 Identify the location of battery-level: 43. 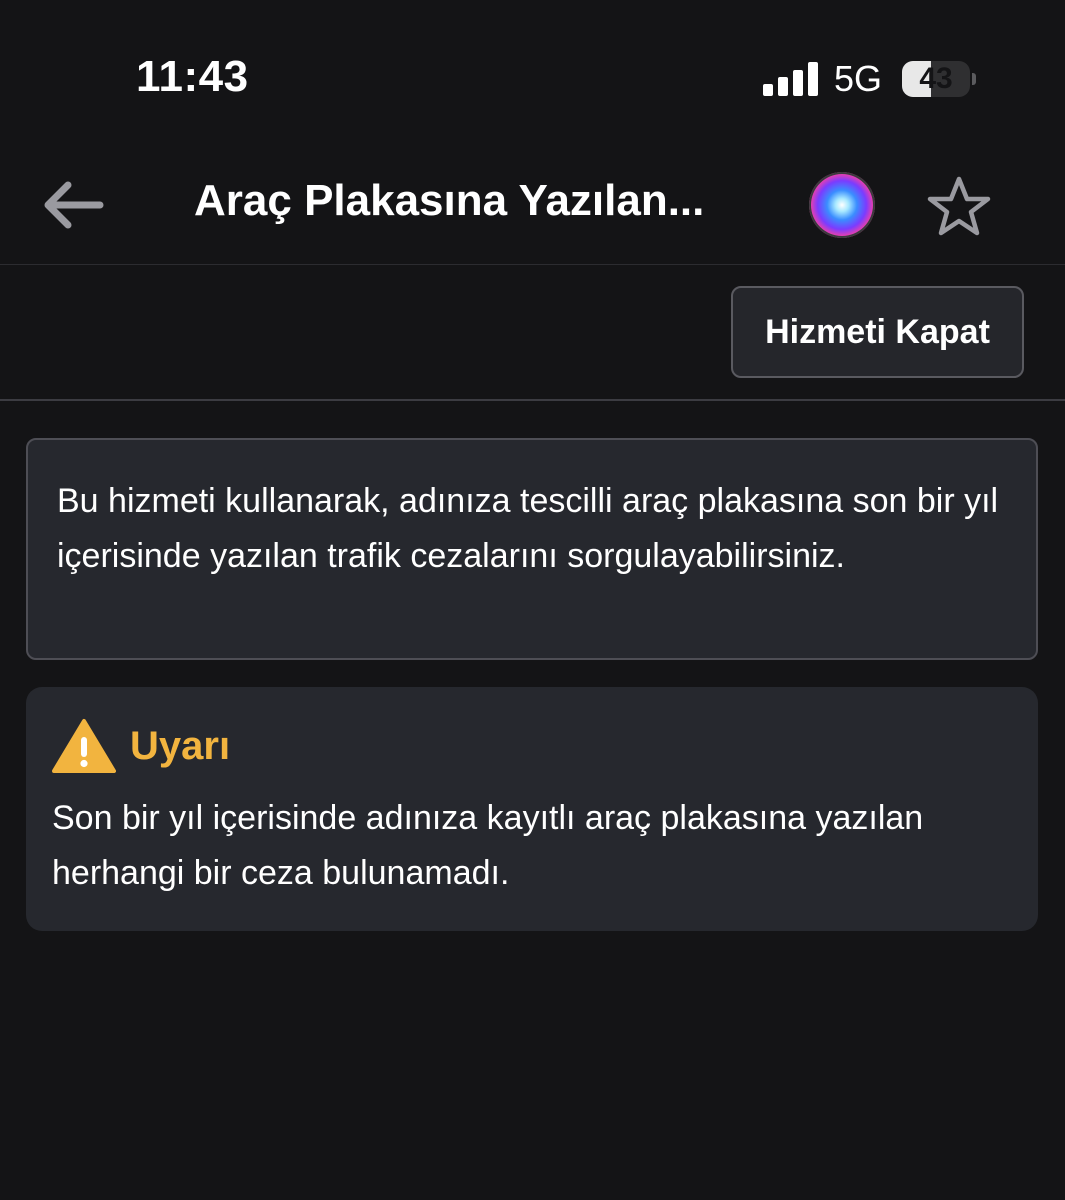
(936, 78).